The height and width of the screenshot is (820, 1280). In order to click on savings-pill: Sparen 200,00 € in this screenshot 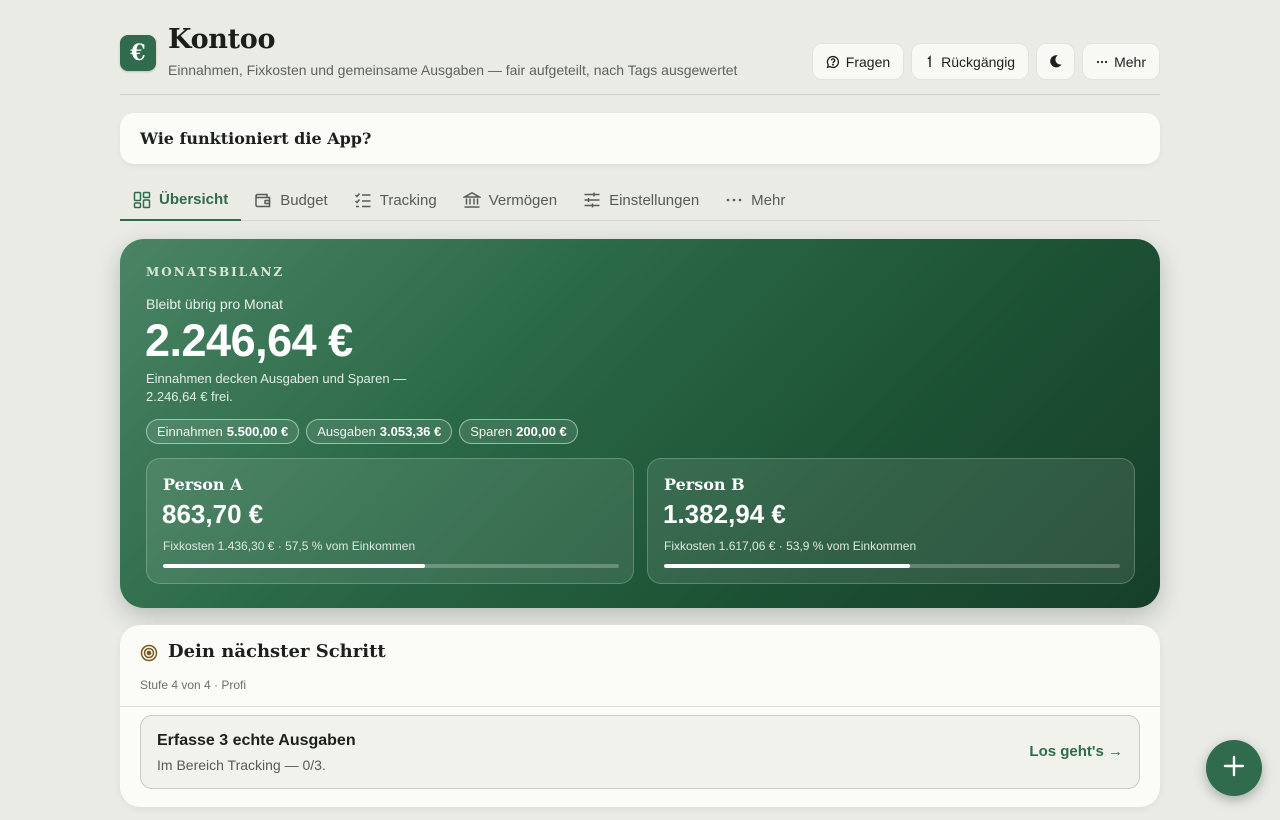, I will do `click(518, 431)`.